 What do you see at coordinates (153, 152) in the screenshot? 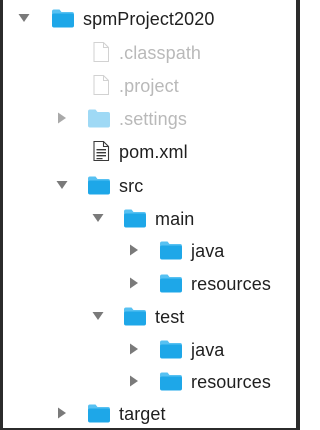
I see `tree-item-label: pom.xml` at bounding box center [153, 152].